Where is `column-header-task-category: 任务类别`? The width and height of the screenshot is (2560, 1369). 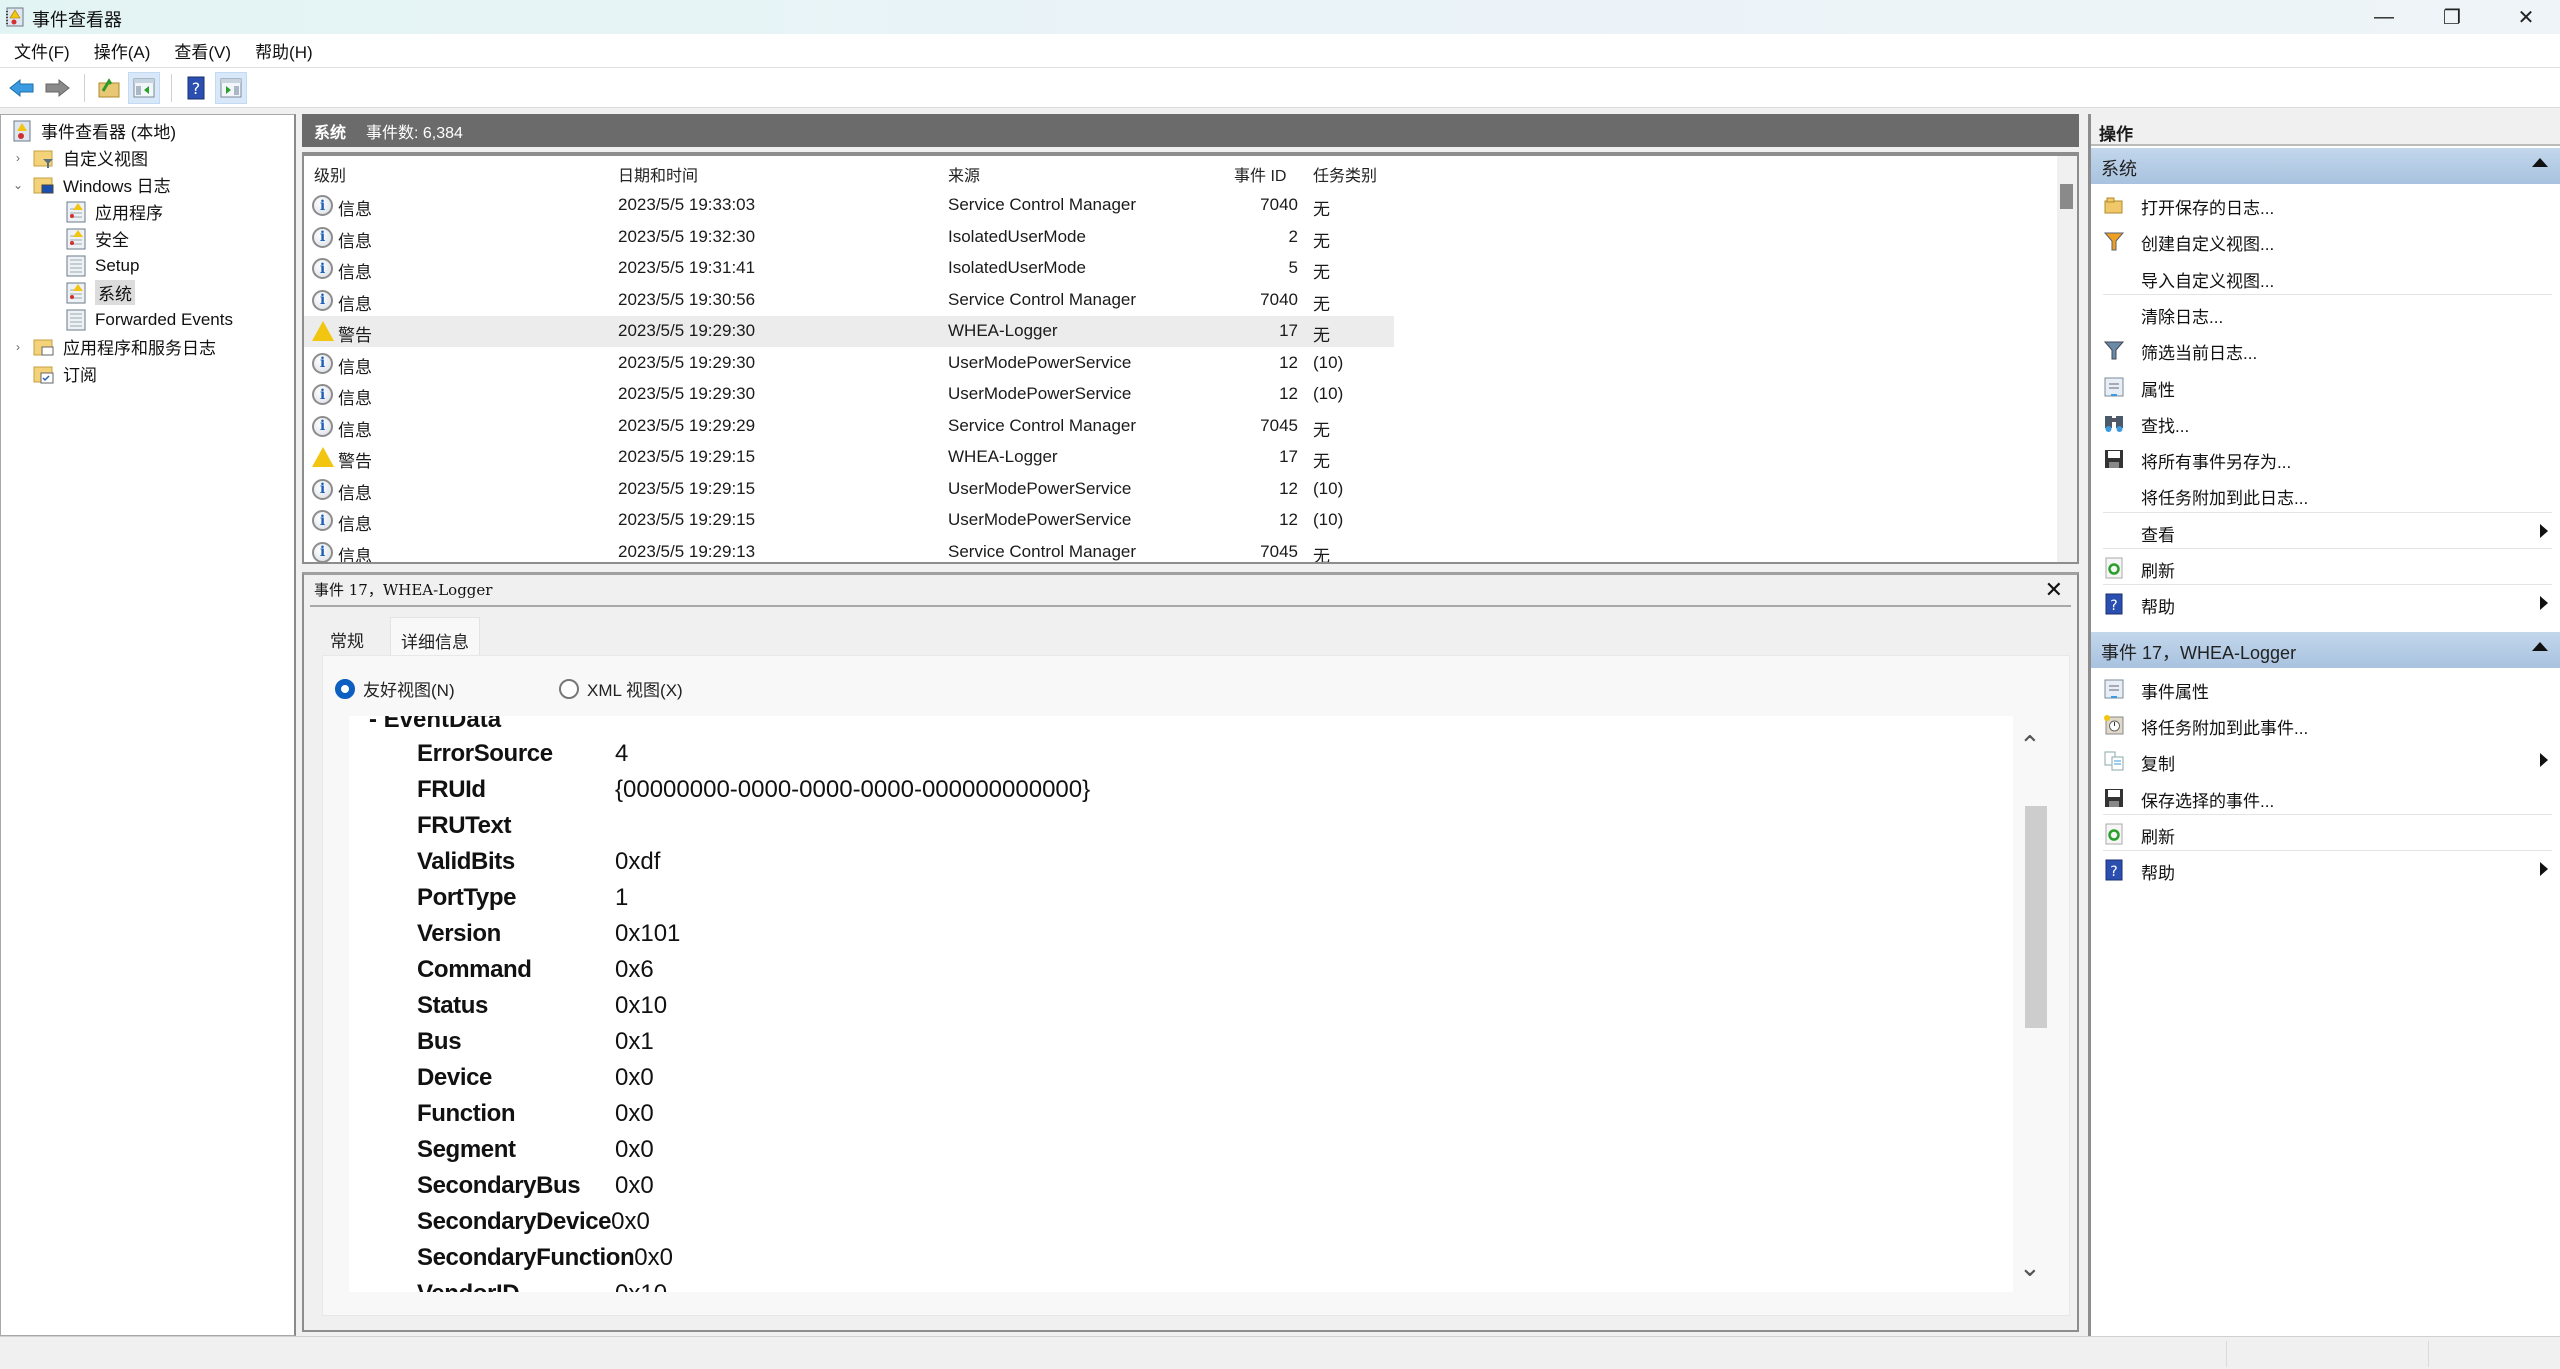 column-header-task-category: 任务类别 is located at coordinates (1345, 174).